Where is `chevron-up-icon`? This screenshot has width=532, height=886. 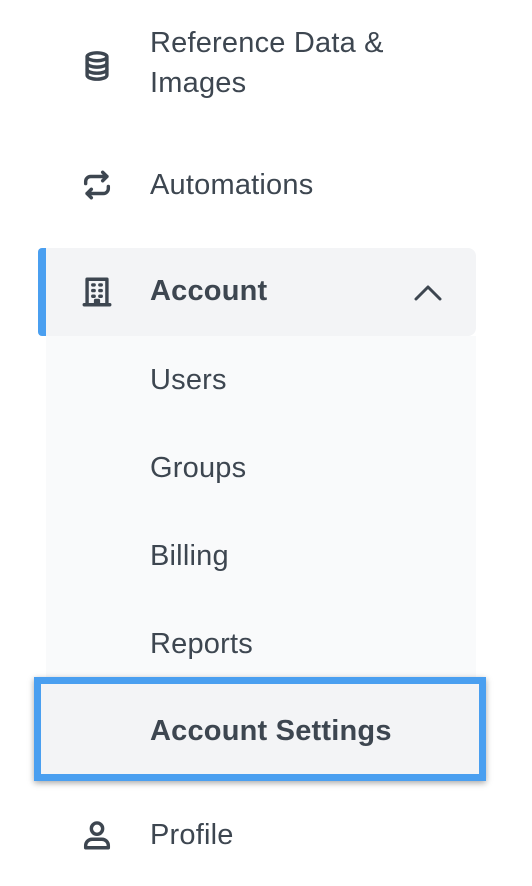 chevron-up-icon is located at coordinates (428, 292).